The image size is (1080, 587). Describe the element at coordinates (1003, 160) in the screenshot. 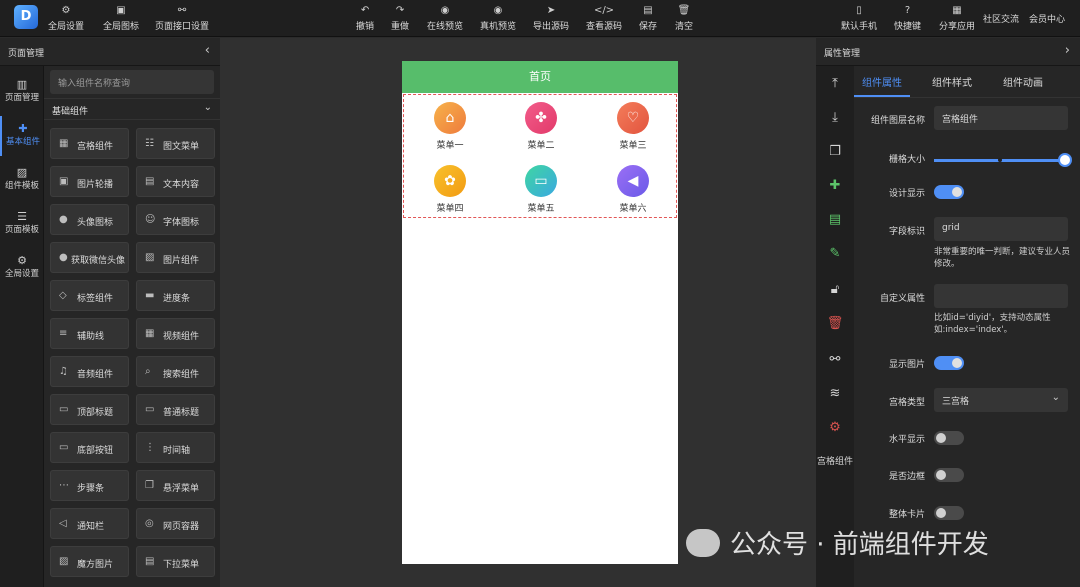

I see `grid-size-slider` at that location.